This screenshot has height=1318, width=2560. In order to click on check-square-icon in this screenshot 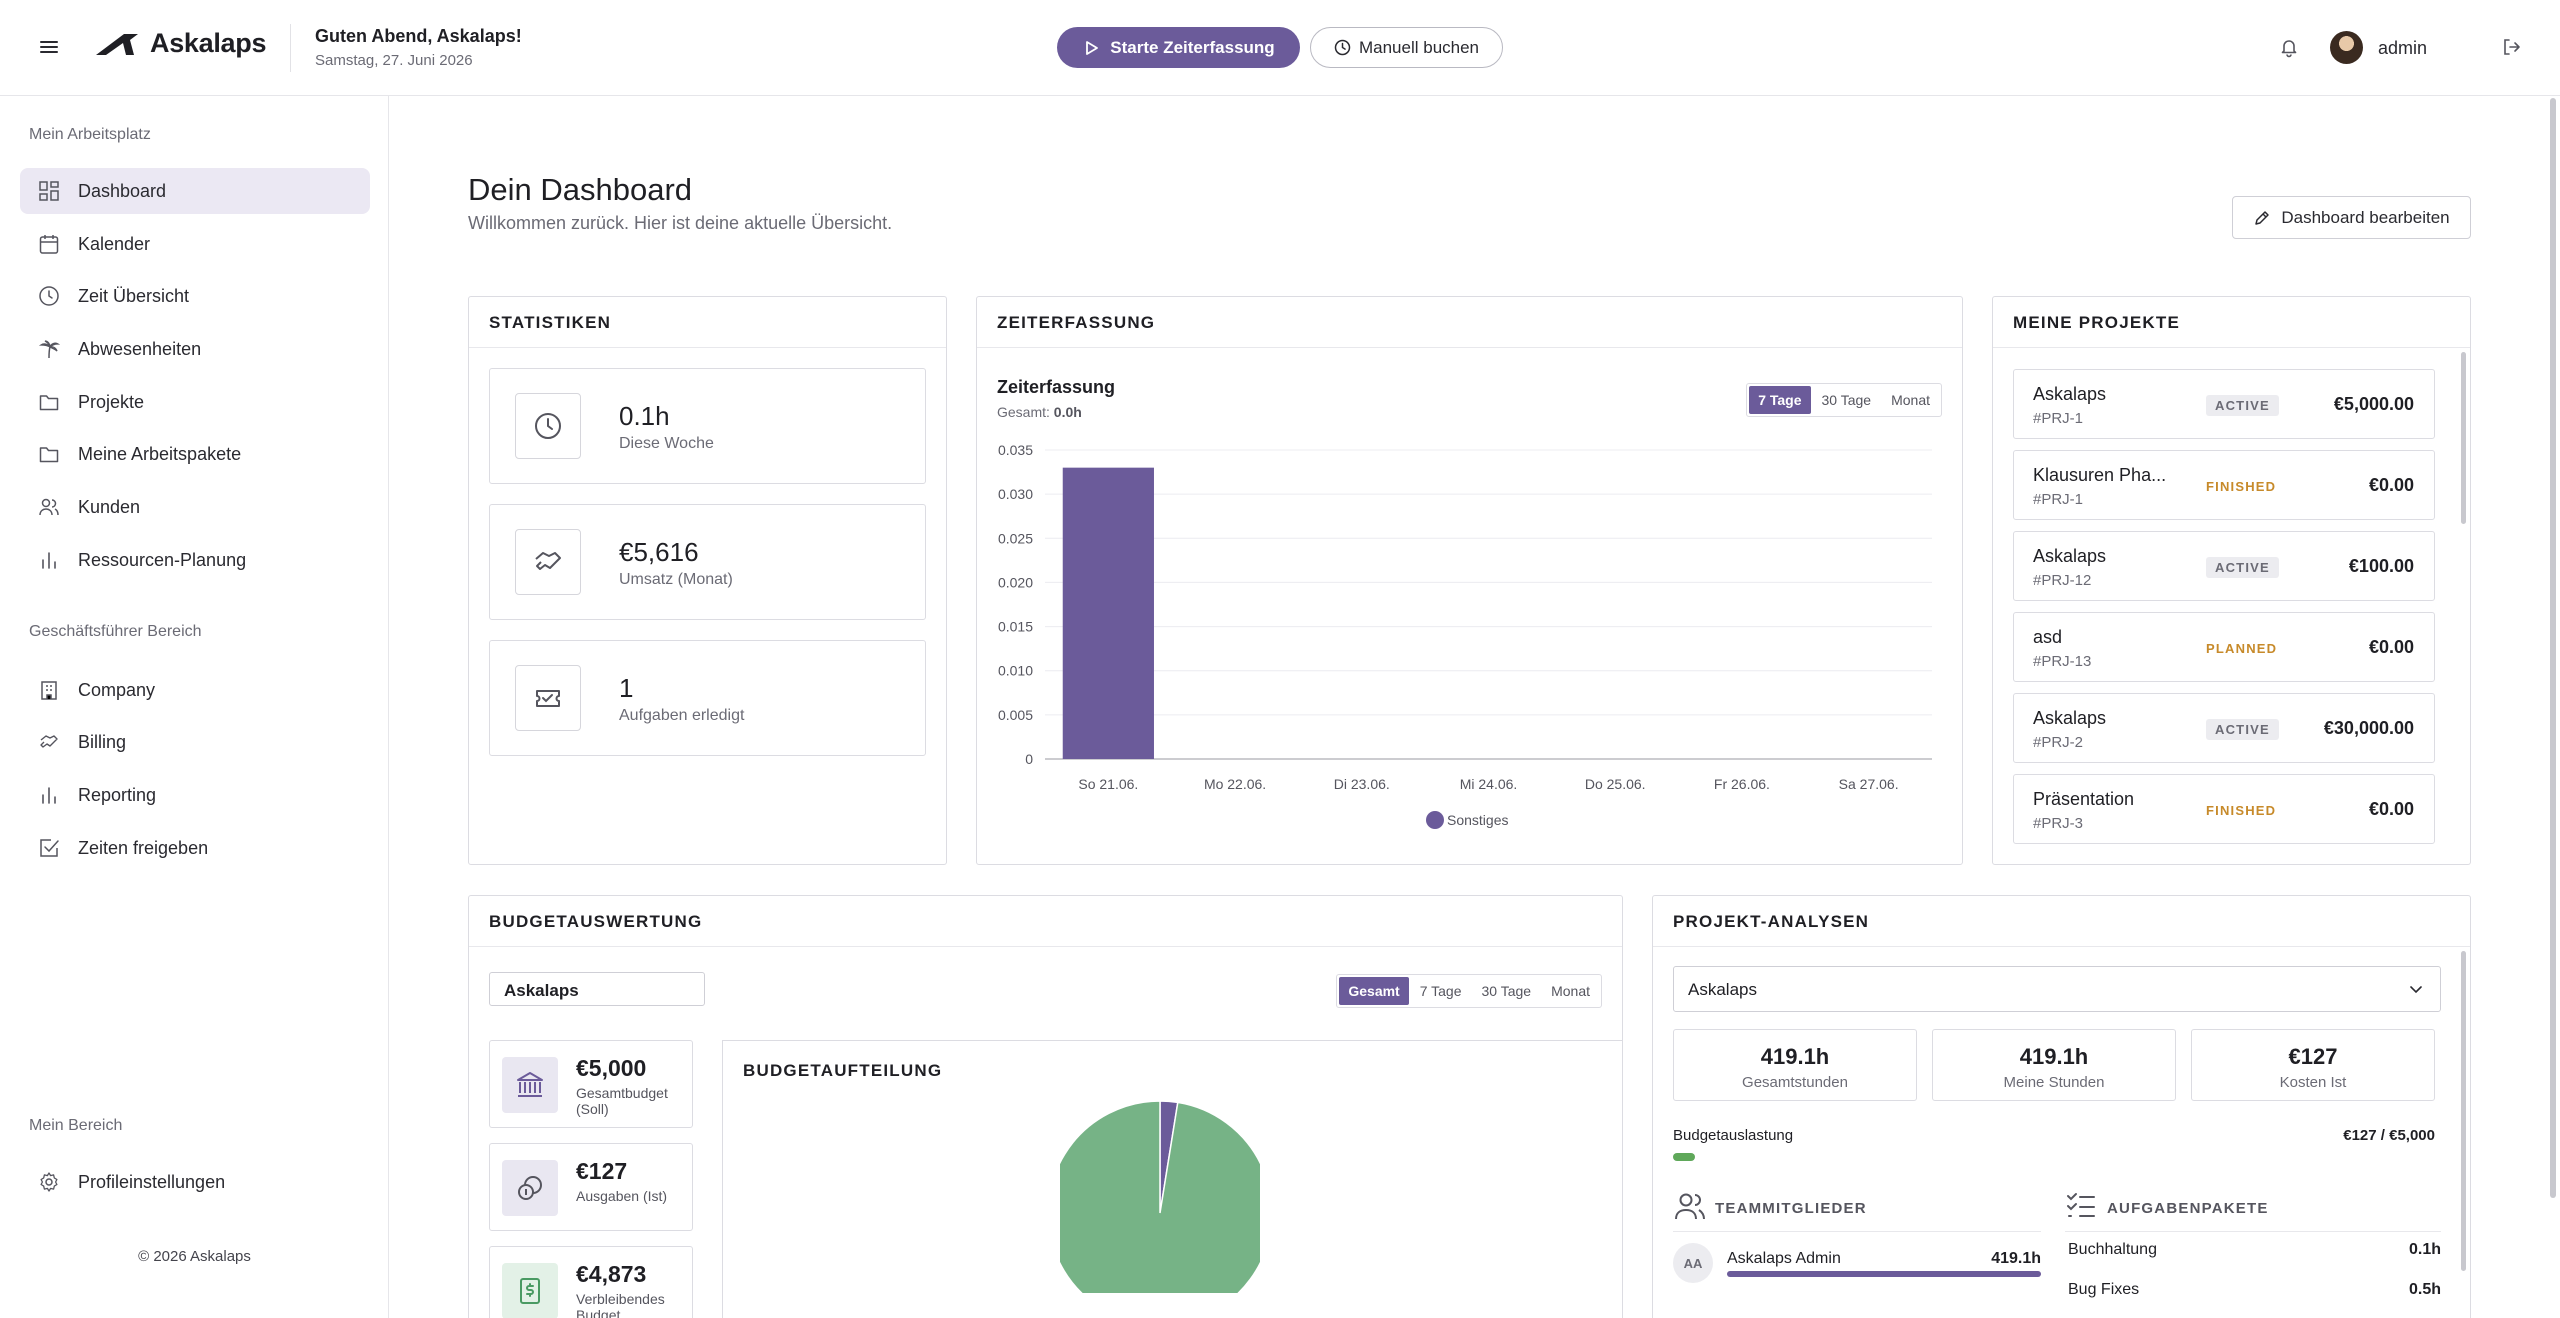, I will do `click(49, 848)`.